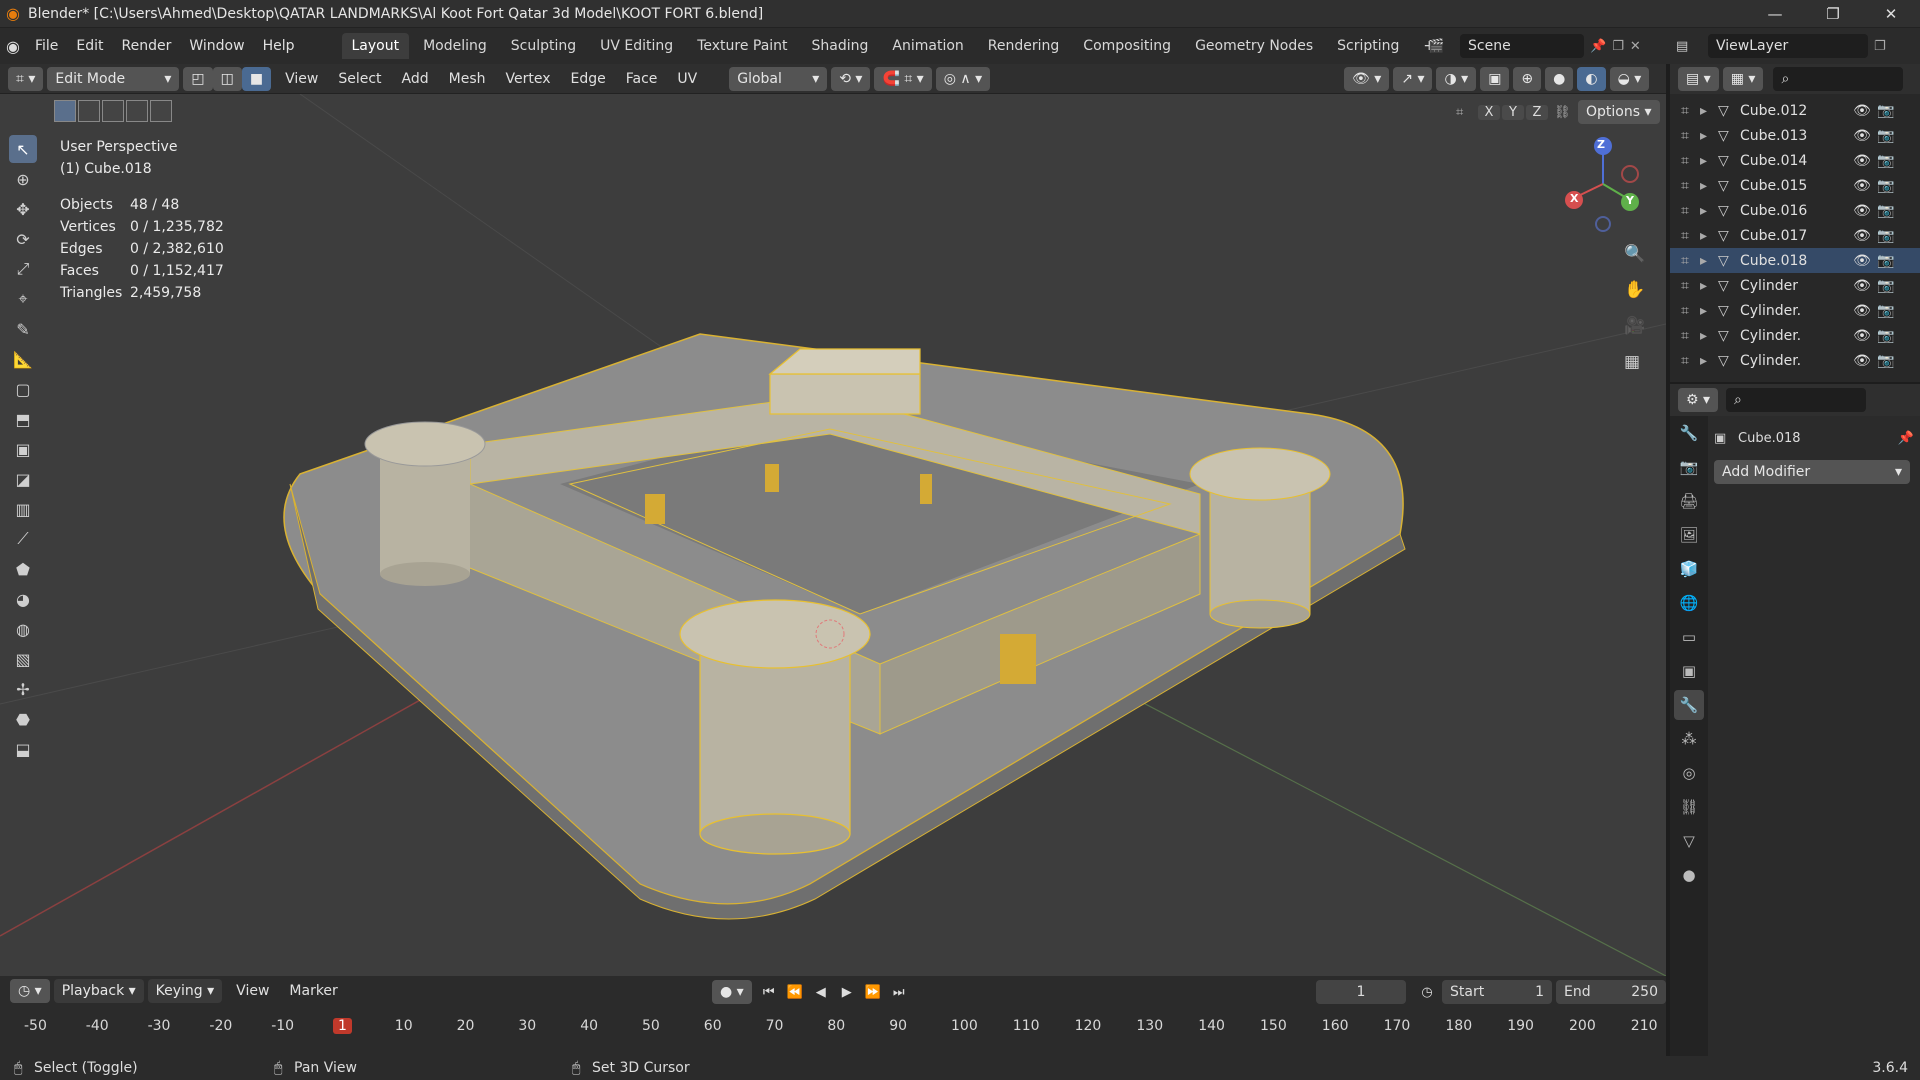 The width and height of the screenshot is (1920, 1080). What do you see at coordinates (23, 149) in the screenshot?
I see `select-box-tool: ↖` at bounding box center [23, 149].